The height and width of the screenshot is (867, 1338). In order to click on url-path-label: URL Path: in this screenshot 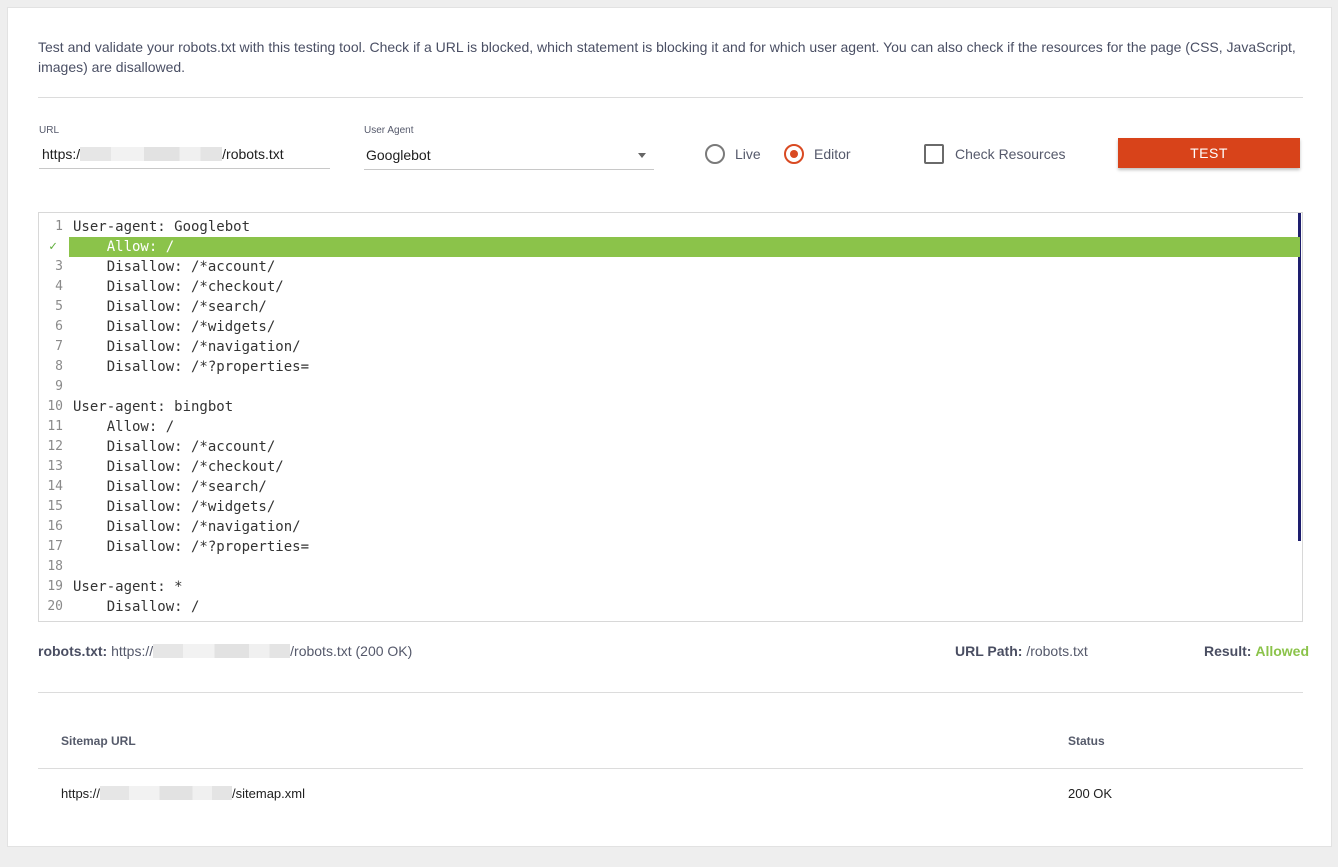, I will do `click(989, 651)`.